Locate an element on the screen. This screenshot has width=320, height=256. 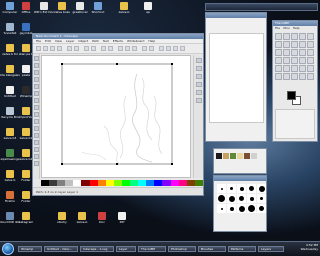
color-palette is located at coordinates (122, 183).